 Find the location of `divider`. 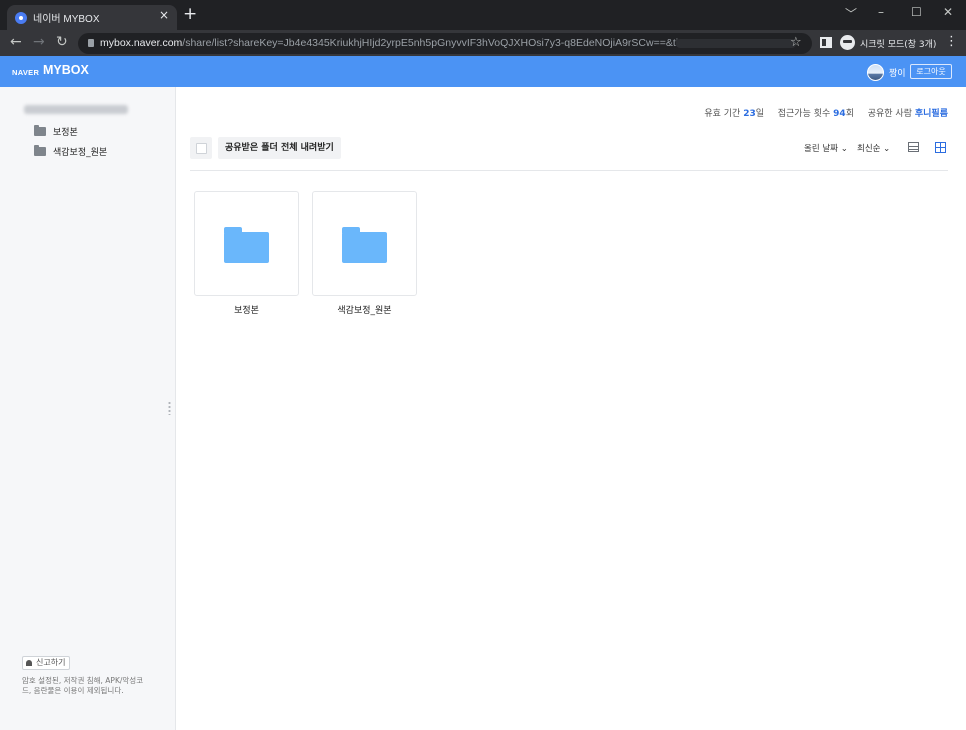

divider is located at coordinates (569, 170).